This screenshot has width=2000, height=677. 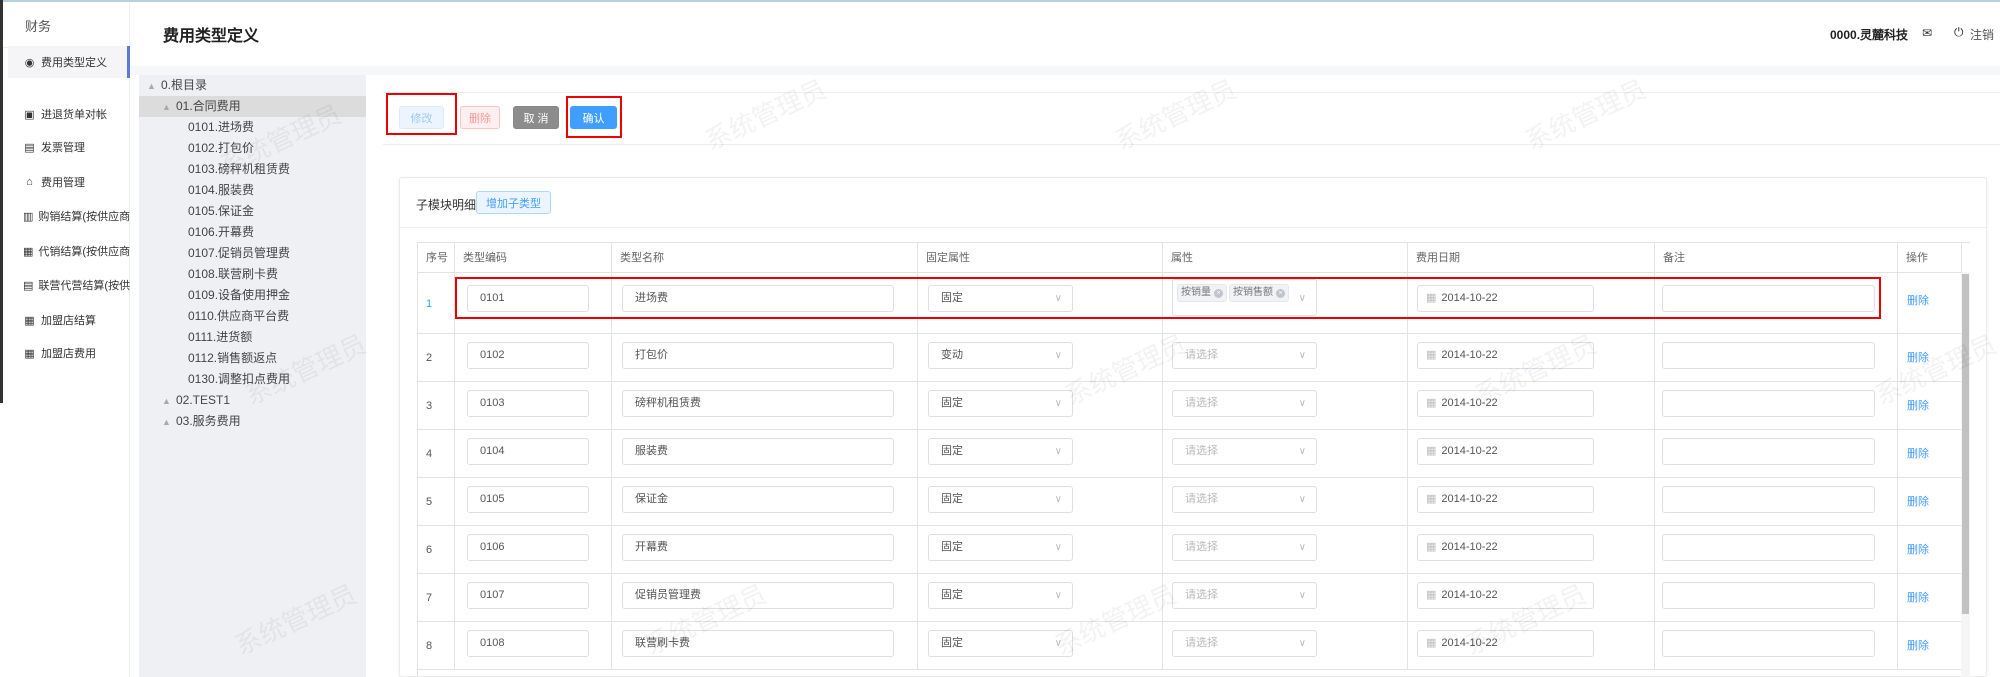 I want to click on tree-node: 0108.联营刷卡费, so click(x=252, y=274).